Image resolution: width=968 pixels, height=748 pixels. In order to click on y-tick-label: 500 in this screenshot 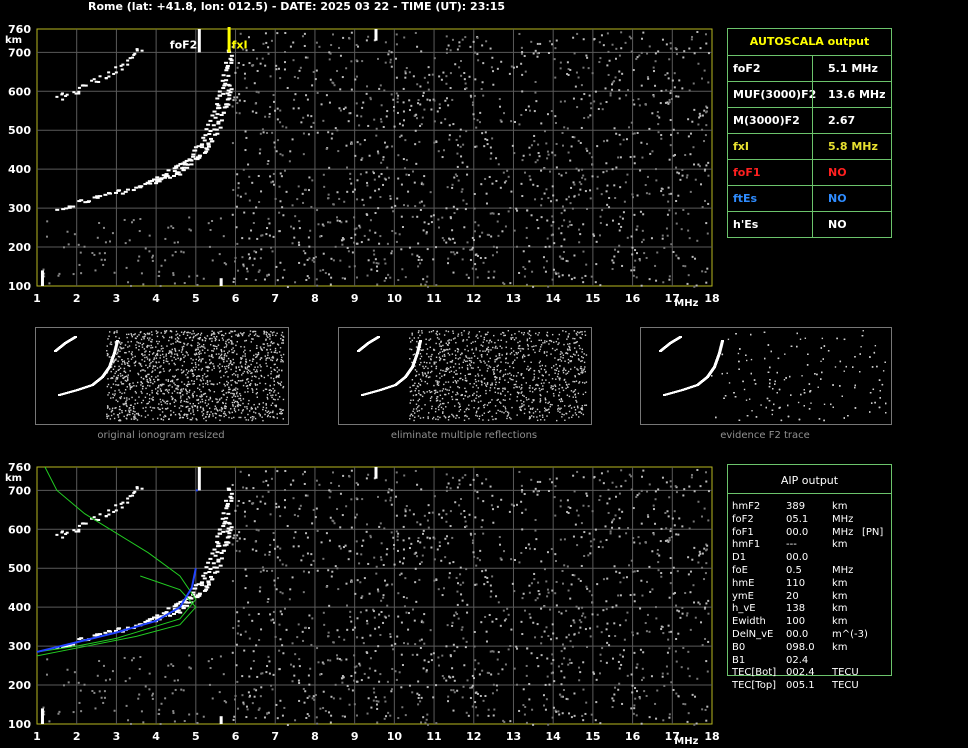, I will do `click(19, 130)`.